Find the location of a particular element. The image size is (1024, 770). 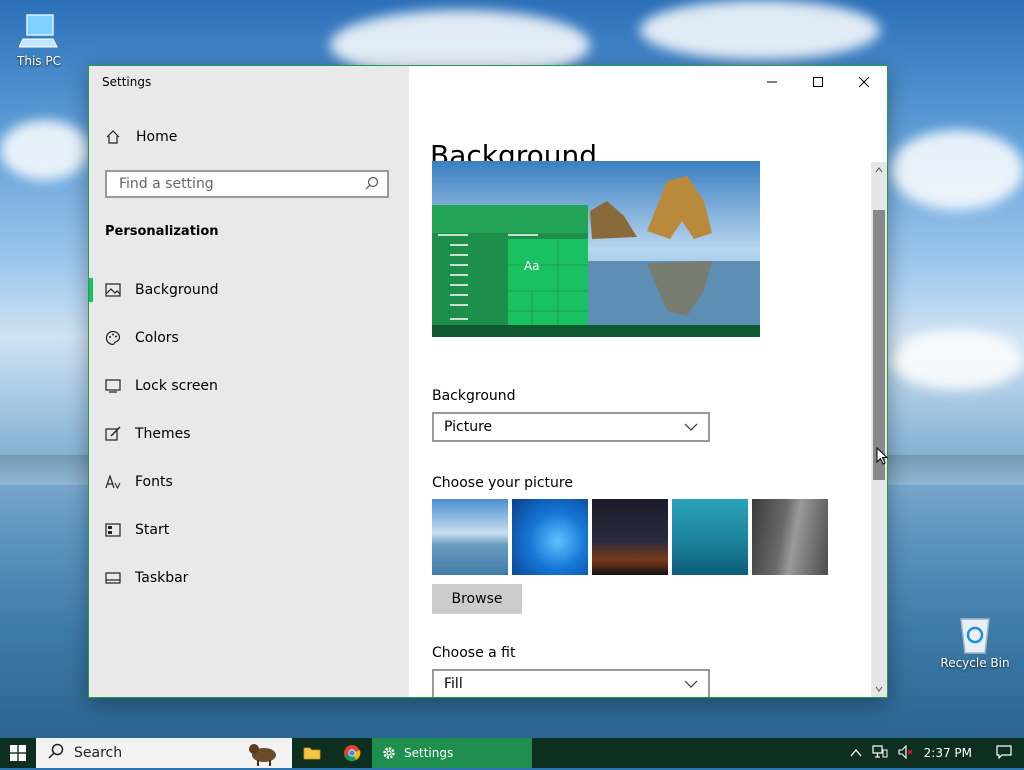

sidebar-item-taskbar: Taskbar is located at coordinates (249, 578).